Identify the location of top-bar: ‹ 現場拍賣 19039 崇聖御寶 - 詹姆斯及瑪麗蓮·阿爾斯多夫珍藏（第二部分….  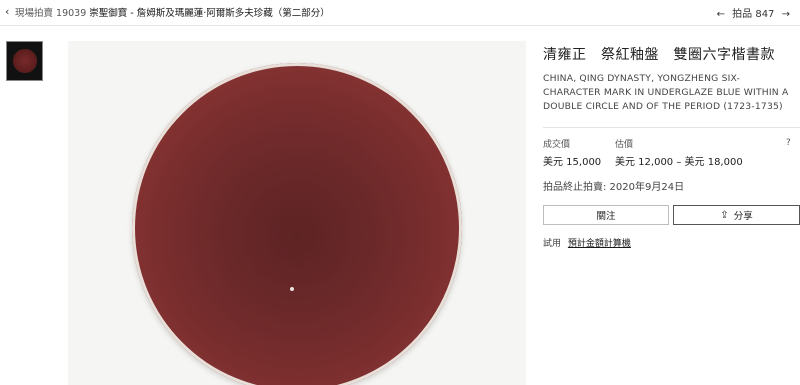
(400, 13).